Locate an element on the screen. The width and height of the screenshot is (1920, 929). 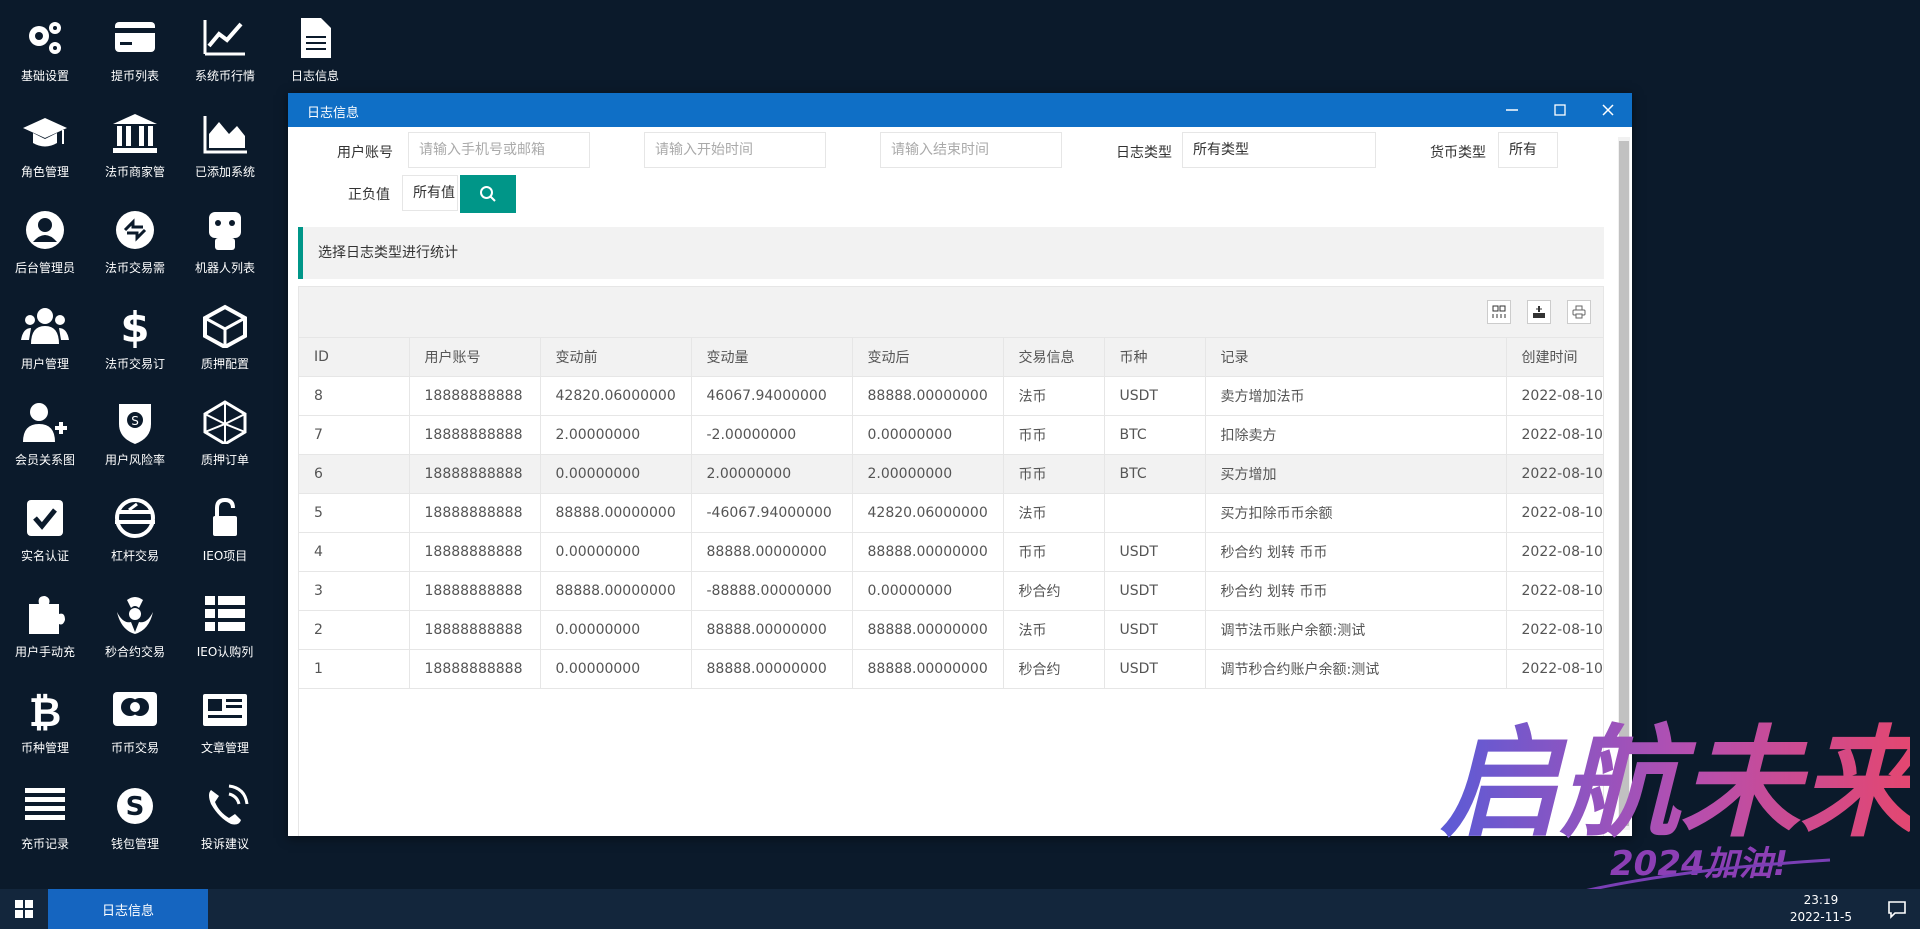
table-cell: 扣除卖方 is located at coordinates (1356, 435).